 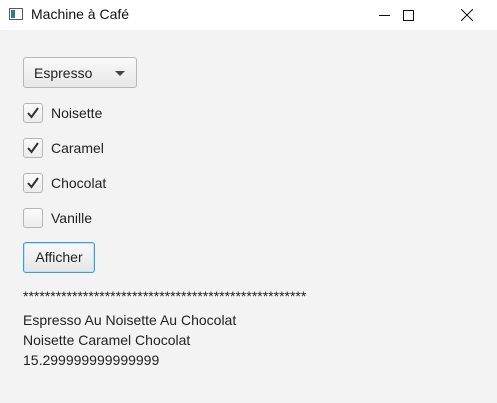 I want to click on maximize-button, so click(x=408, y=15).